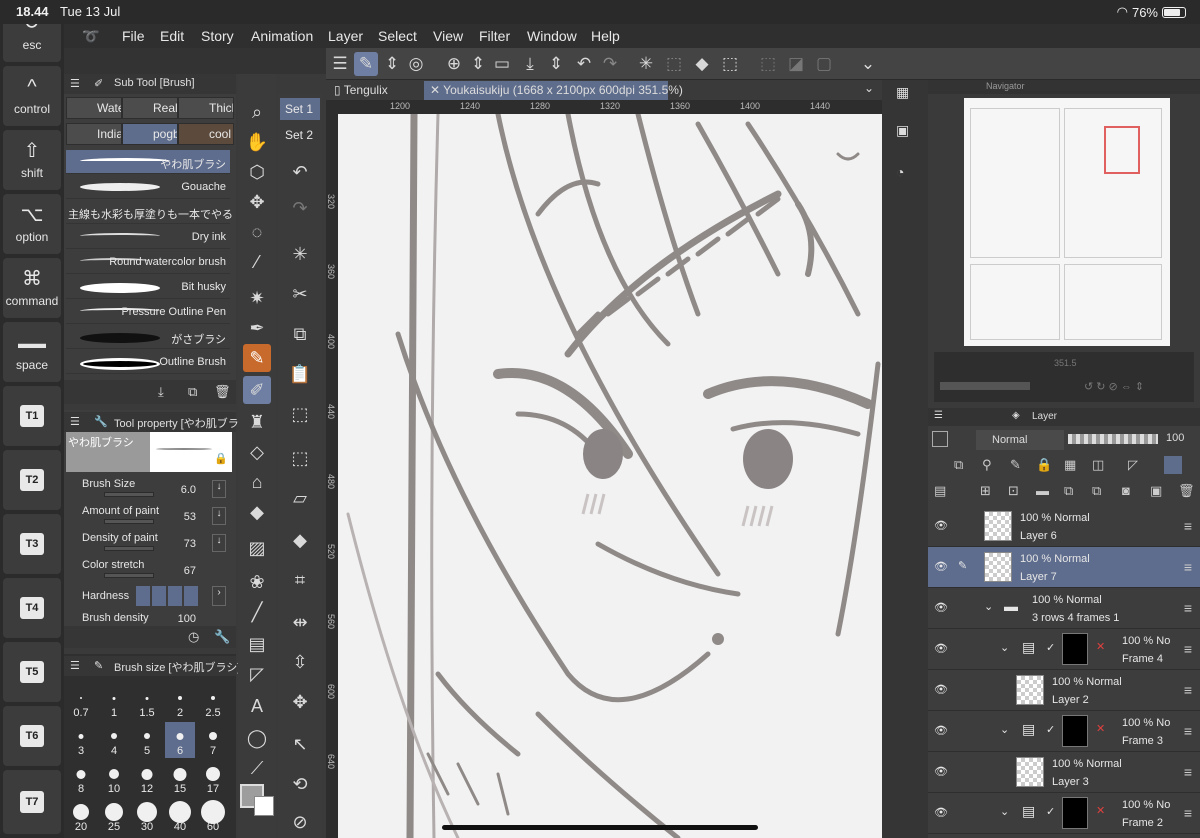  Describe the element at coordinates (1100, 810) in the screenshot. I see `mask-off-icon: ✕` at that location.